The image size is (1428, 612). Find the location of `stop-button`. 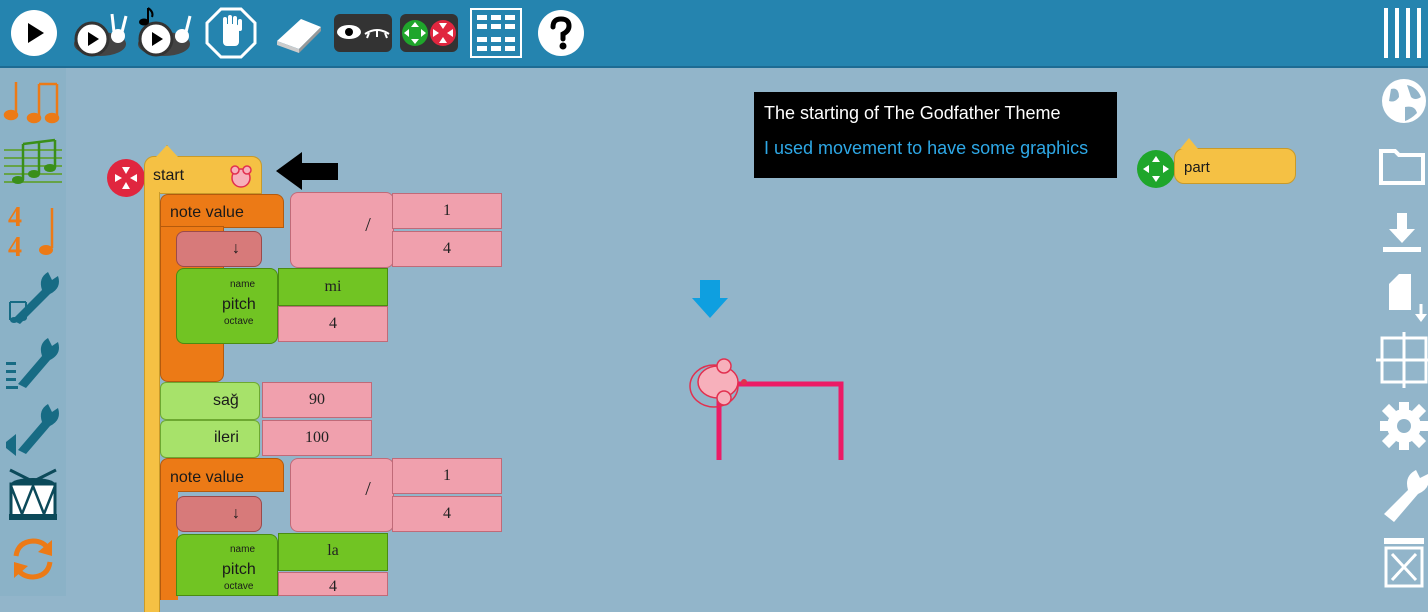

stop-button is located at coordinates (231, 33).